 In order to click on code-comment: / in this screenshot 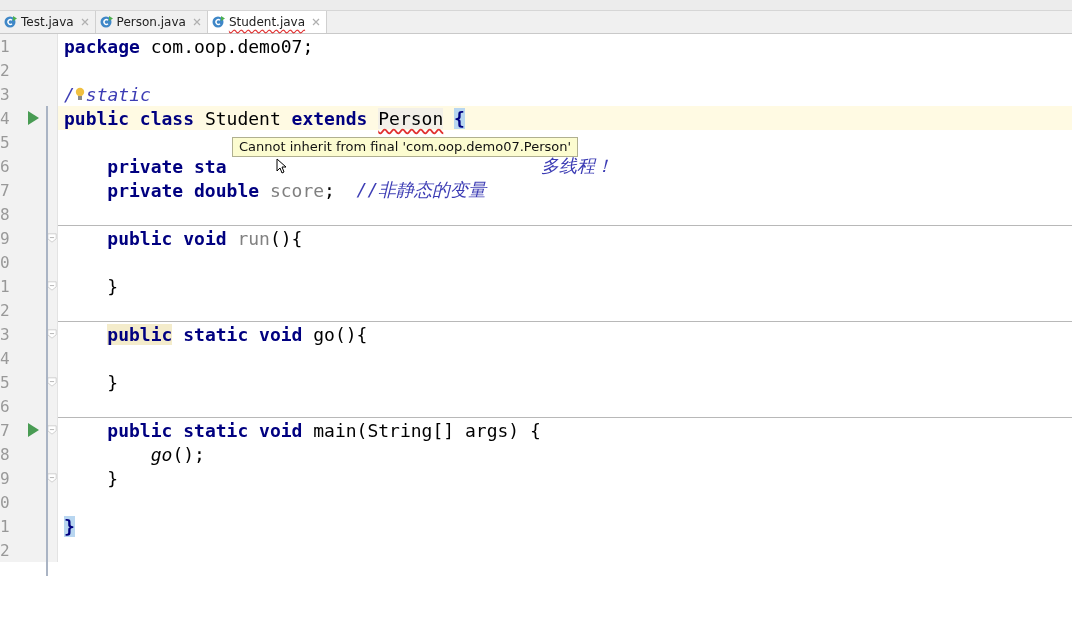, I will do `click(69, 94)`.